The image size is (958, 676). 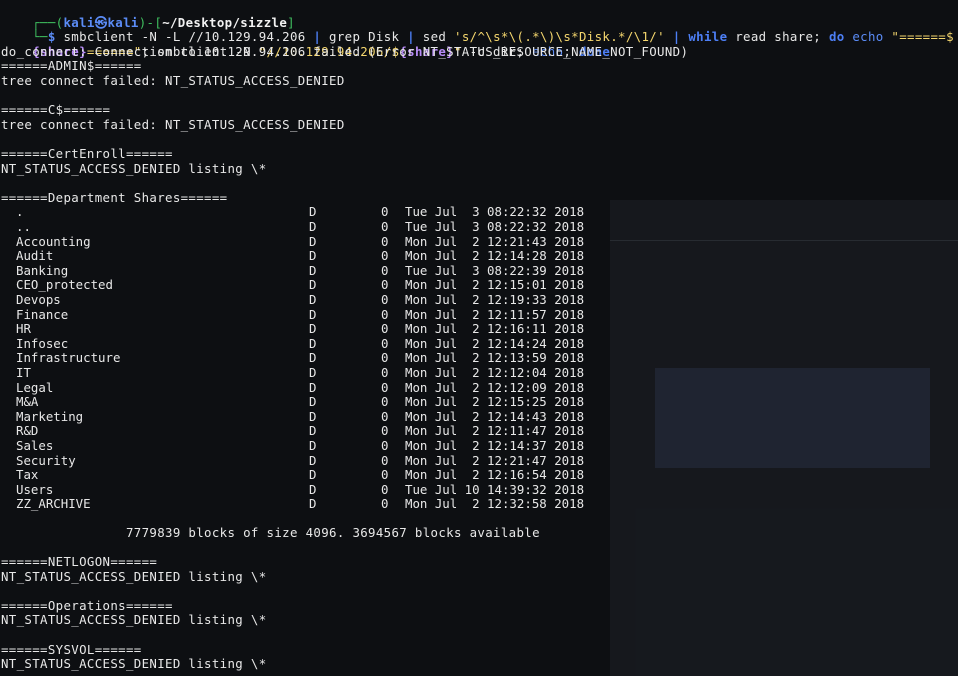 What do you see at coordinates (495, 431) in the screenshot?
I see `entry-date: Mon Jul 2 12:11:47 2018` at bounding box center [495, 431].